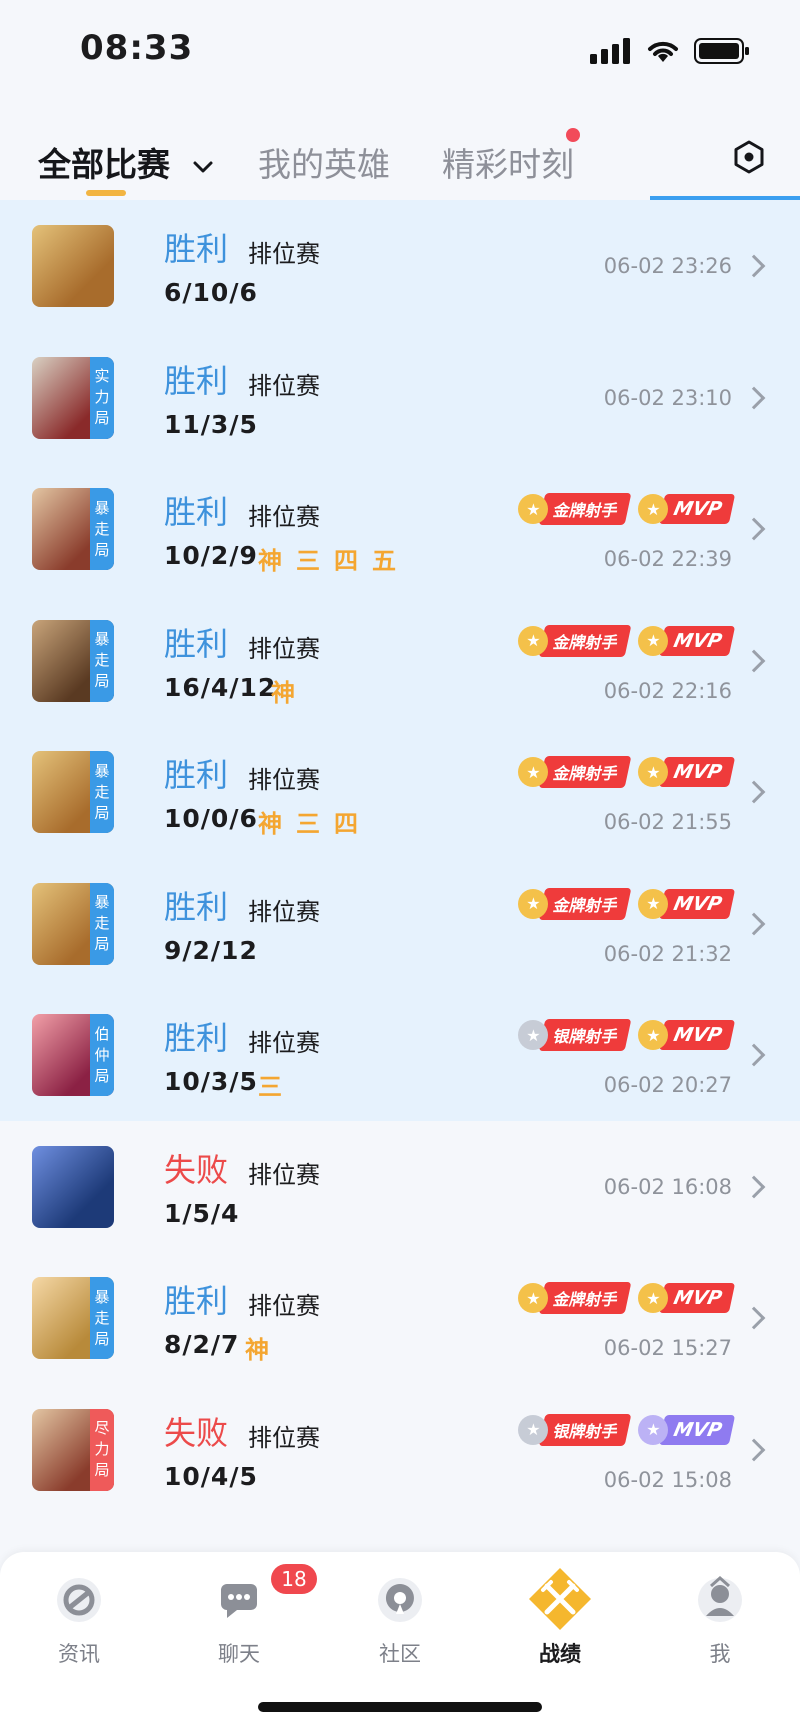 The width and height of the screenshot is (800, 1731). What do you see at coordinates (211, 424) in the screenshot?
I see `kda-stat: 11/3/5` at bounding box center [211, 424].